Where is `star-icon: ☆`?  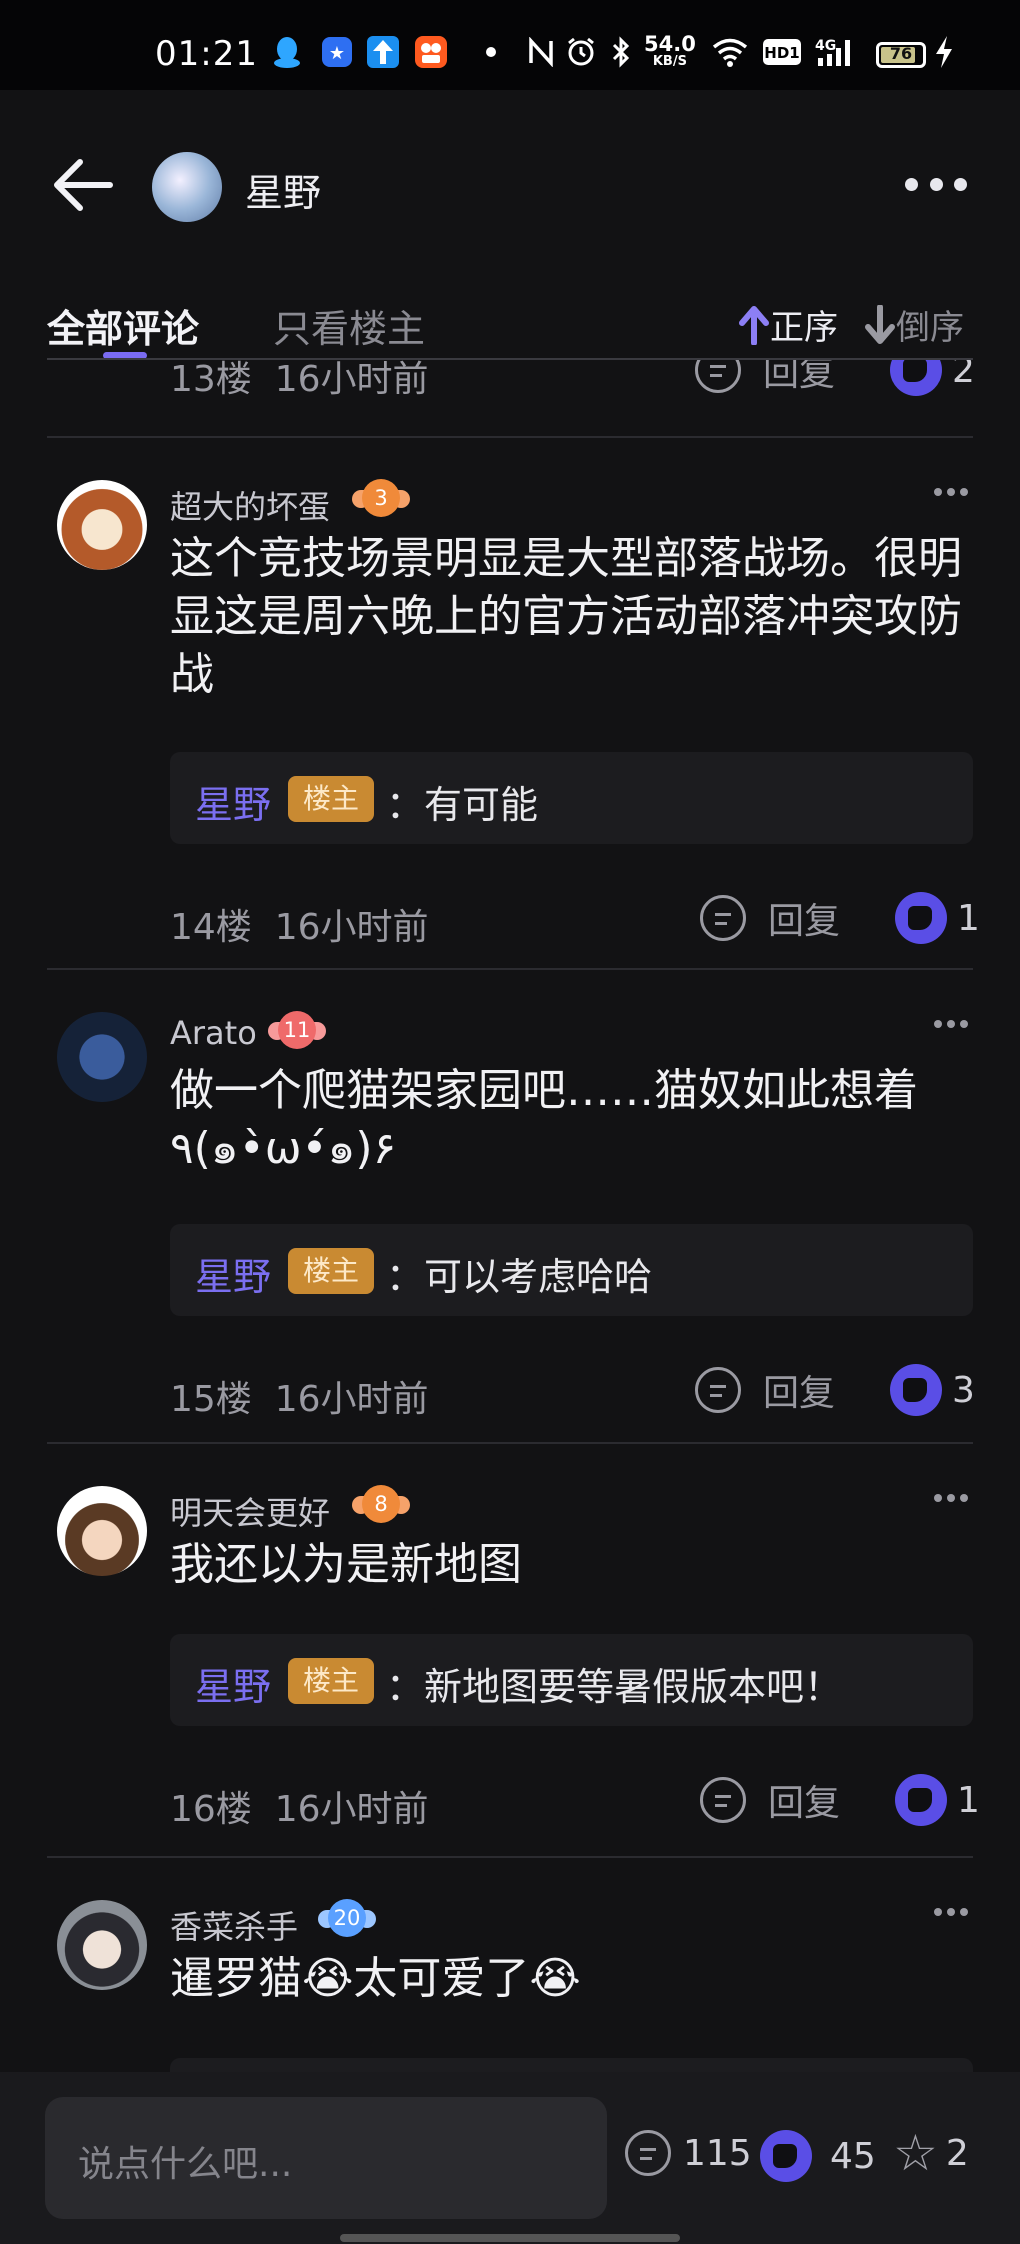 star-icon: ☆ is located at coordinates (915, 2153).